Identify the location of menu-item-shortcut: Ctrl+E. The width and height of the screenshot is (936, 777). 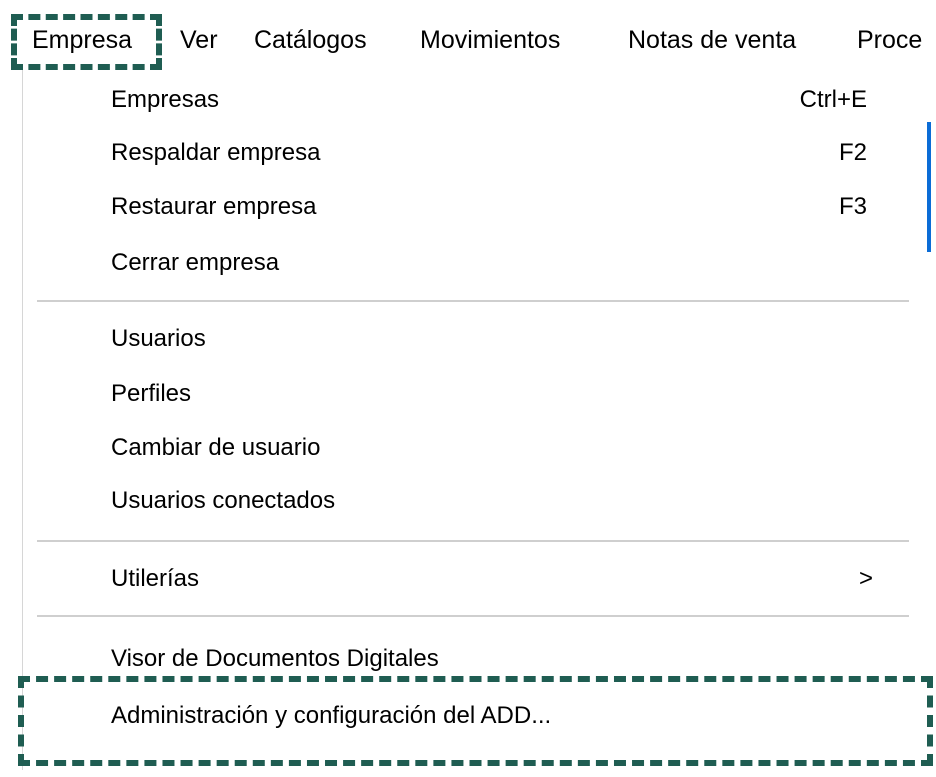
(833, 99).